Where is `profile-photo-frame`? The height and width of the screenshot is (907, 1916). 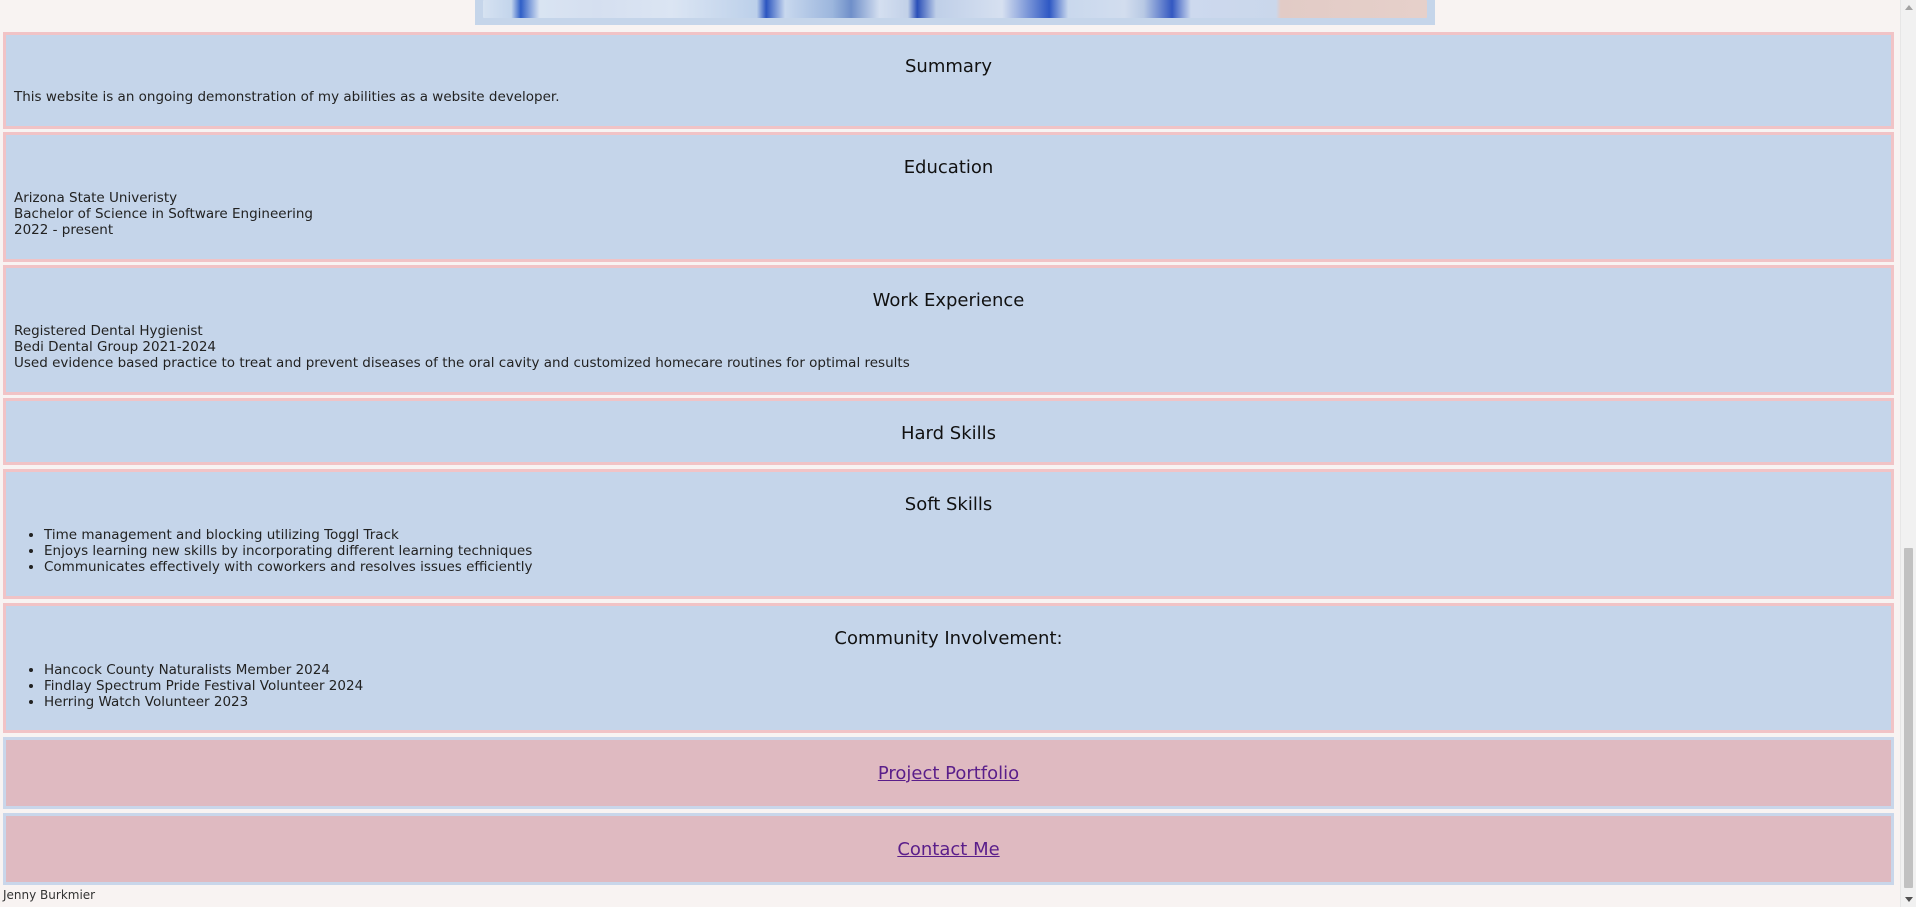
profile-photo-frame is located at coordinates (955, 12).